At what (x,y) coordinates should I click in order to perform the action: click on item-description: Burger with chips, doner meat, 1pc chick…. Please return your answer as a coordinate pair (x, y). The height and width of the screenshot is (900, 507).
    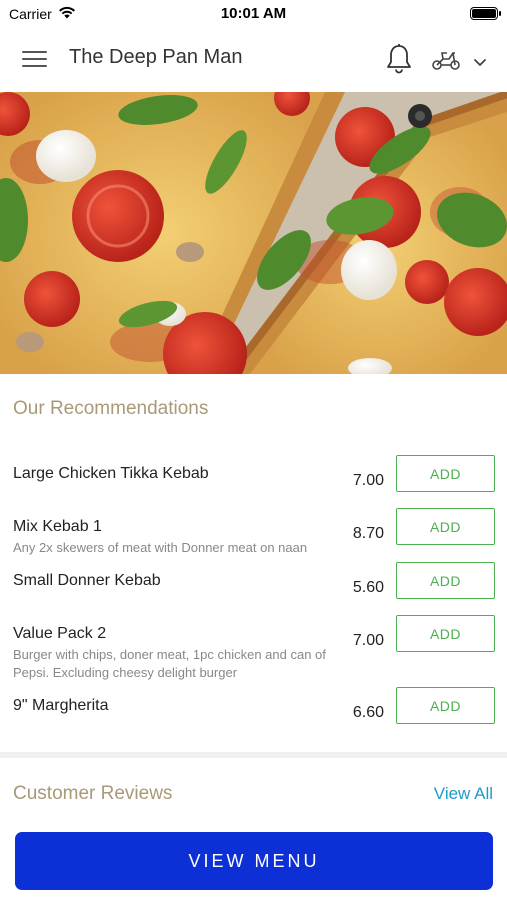
    Looking at the image, I should click on (169, 663).